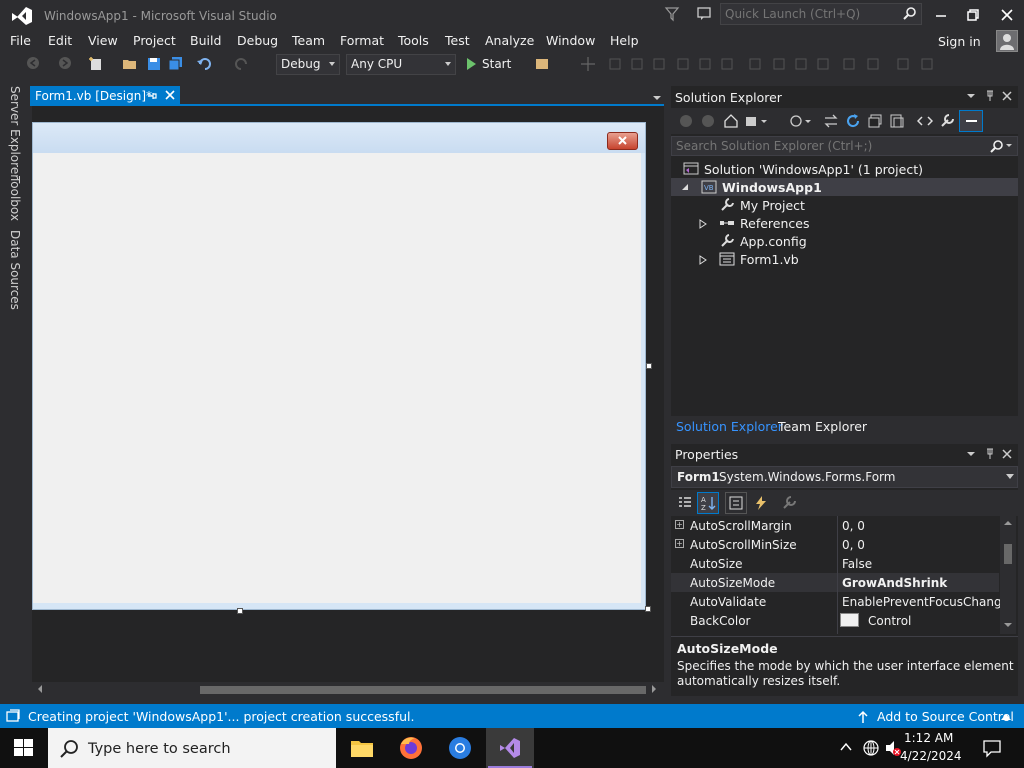 This screenshot has width=1024, height=768. What do you see at coordinates (205, 40) in the screenshot?
I see `menu-build: Build` at bounding box center [205, 40].